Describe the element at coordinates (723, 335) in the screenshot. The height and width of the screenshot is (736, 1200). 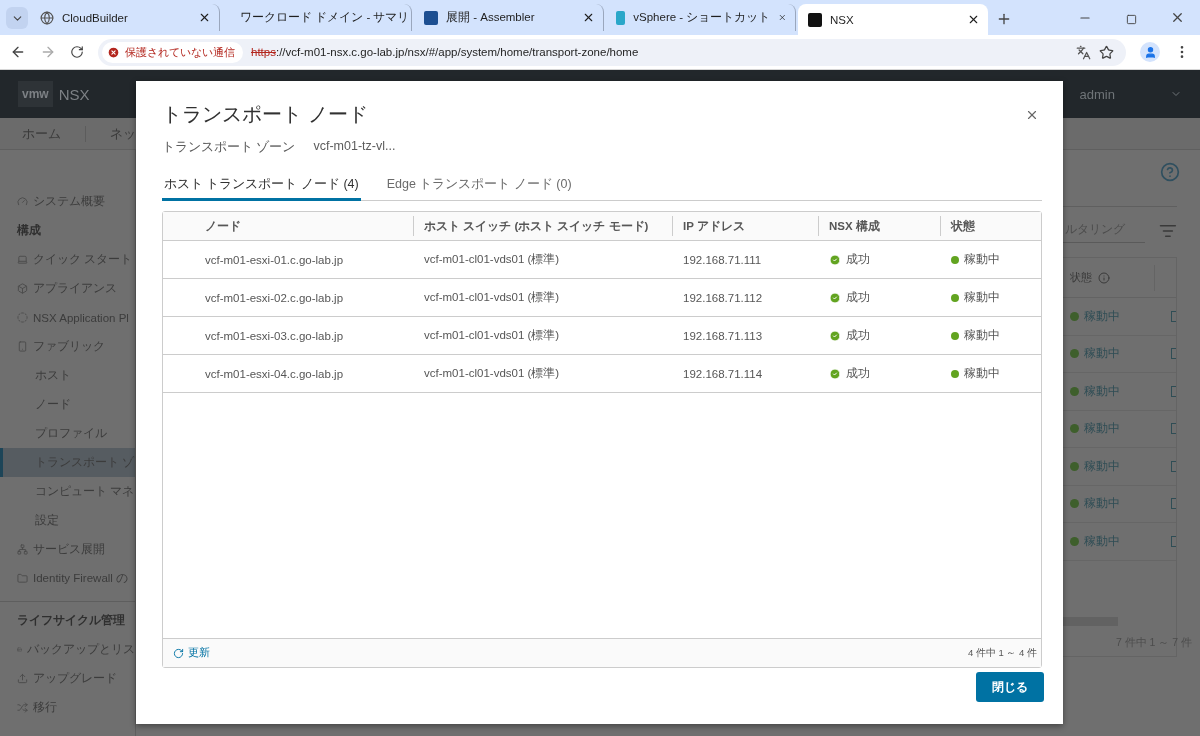
I see `table-cell-text: 192.168.71.113` at that location.